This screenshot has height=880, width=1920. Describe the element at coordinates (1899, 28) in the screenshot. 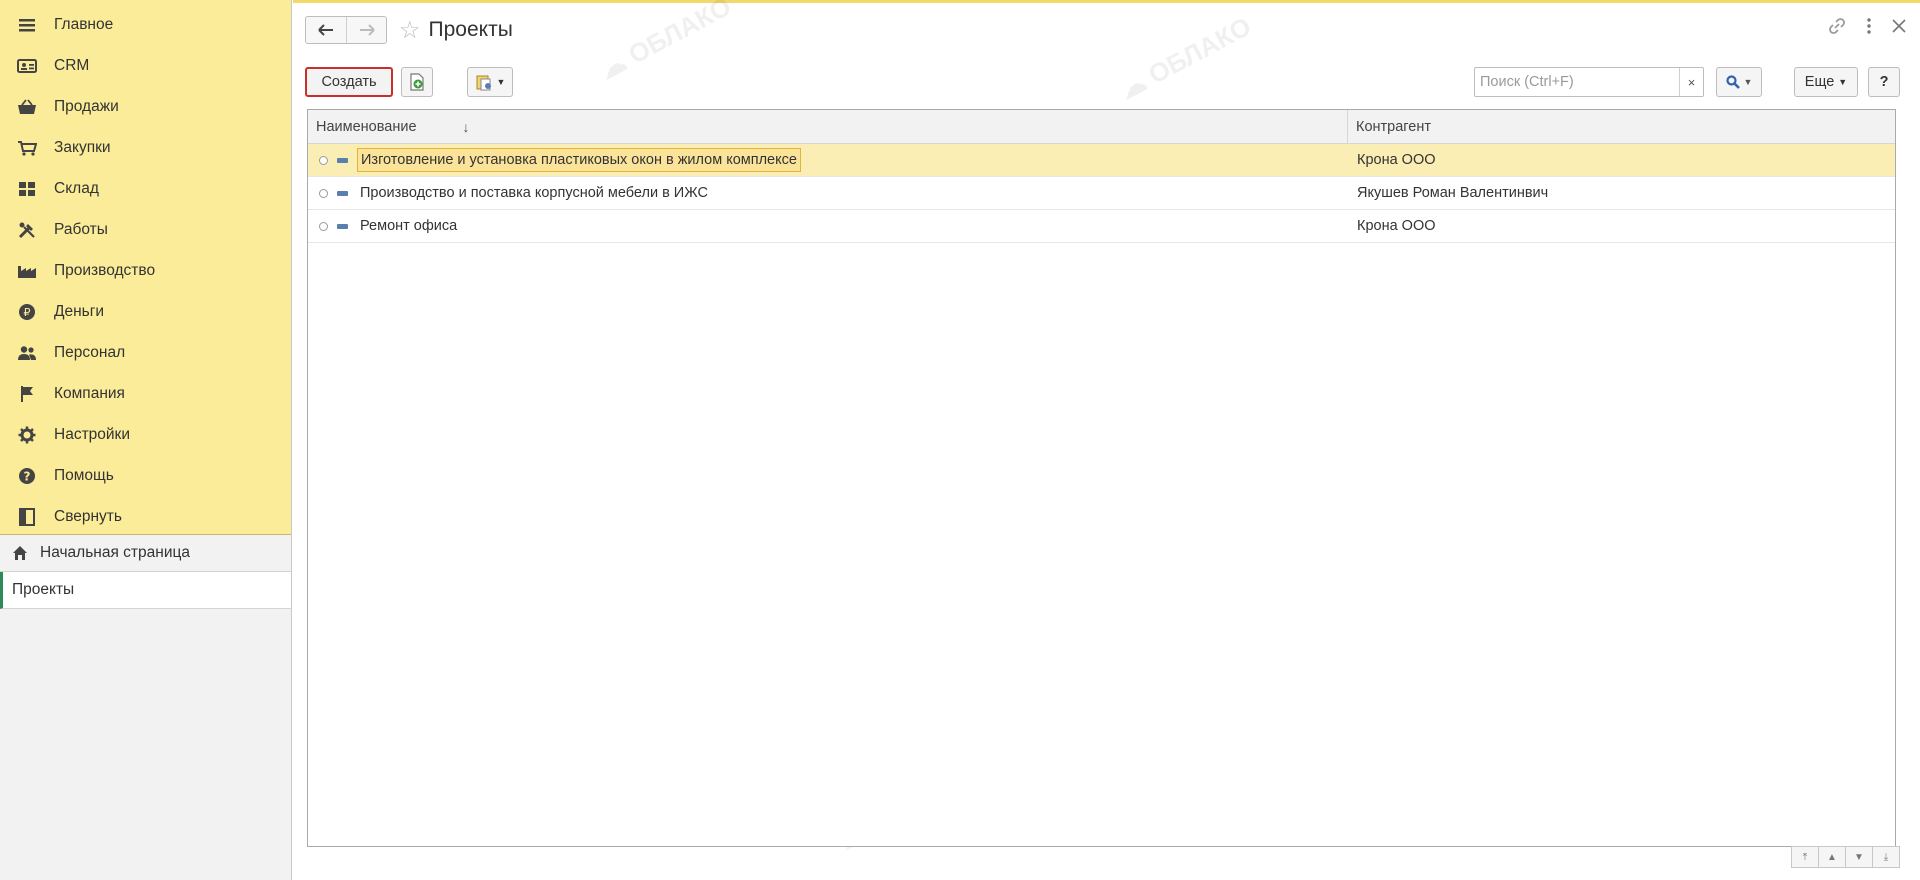

I see `close-icon` at that location.